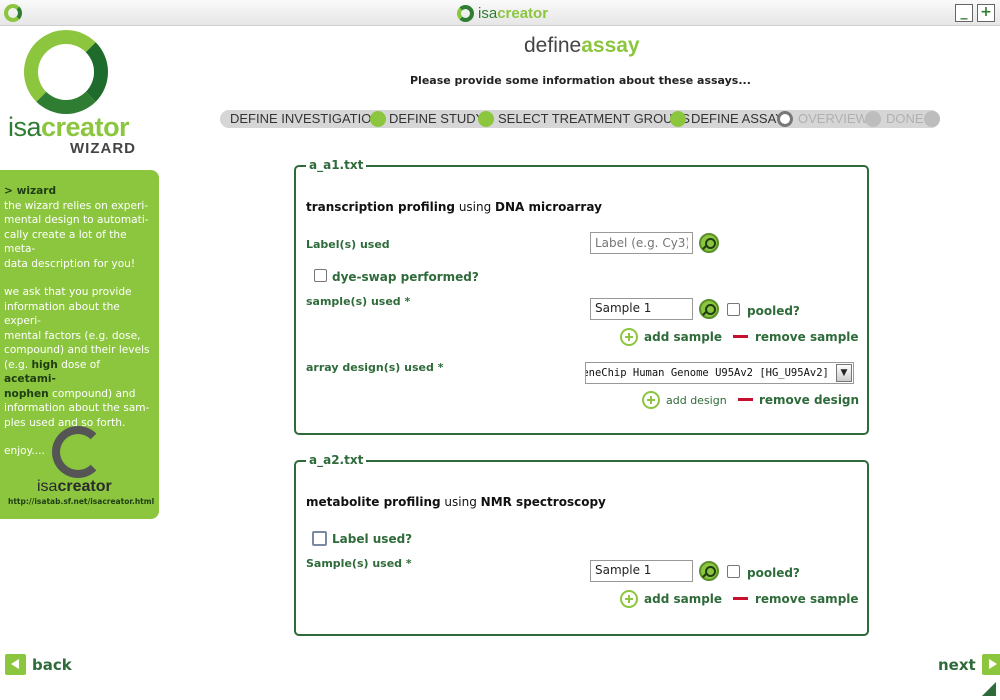  What do you see at coordinates (989, 689) in the screenshot?
I see `resize-grip-icon` at bounding box center [989, 689].